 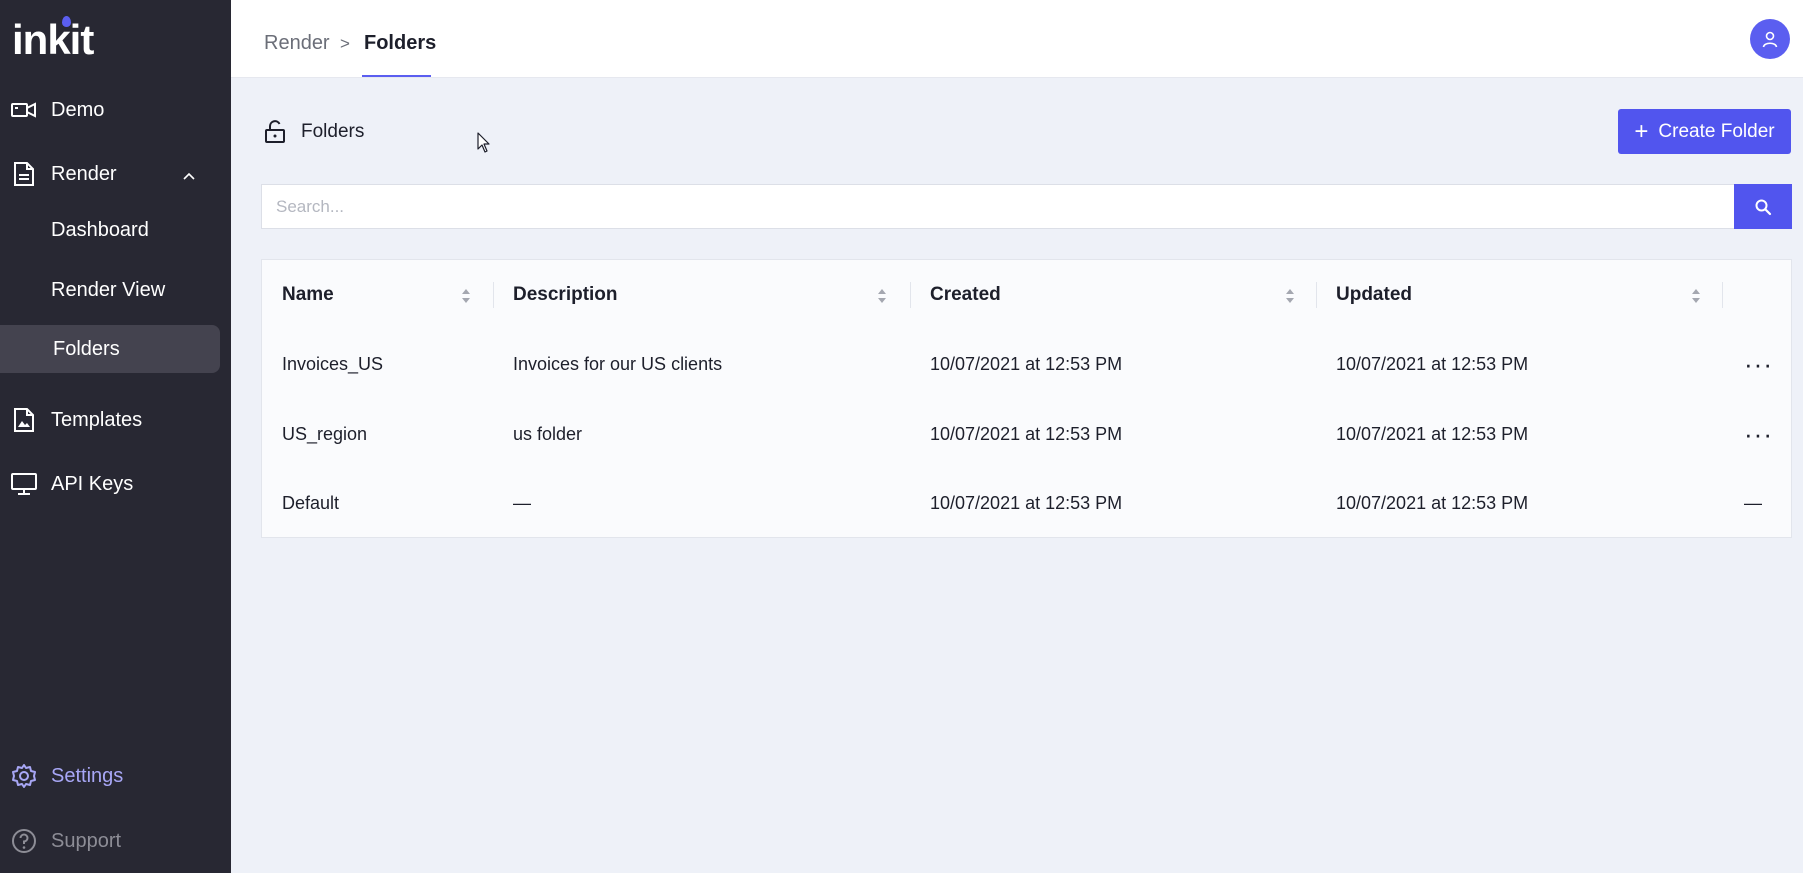 I want to click on breadcrumb-current: Folders, so click(x=400, y=43).